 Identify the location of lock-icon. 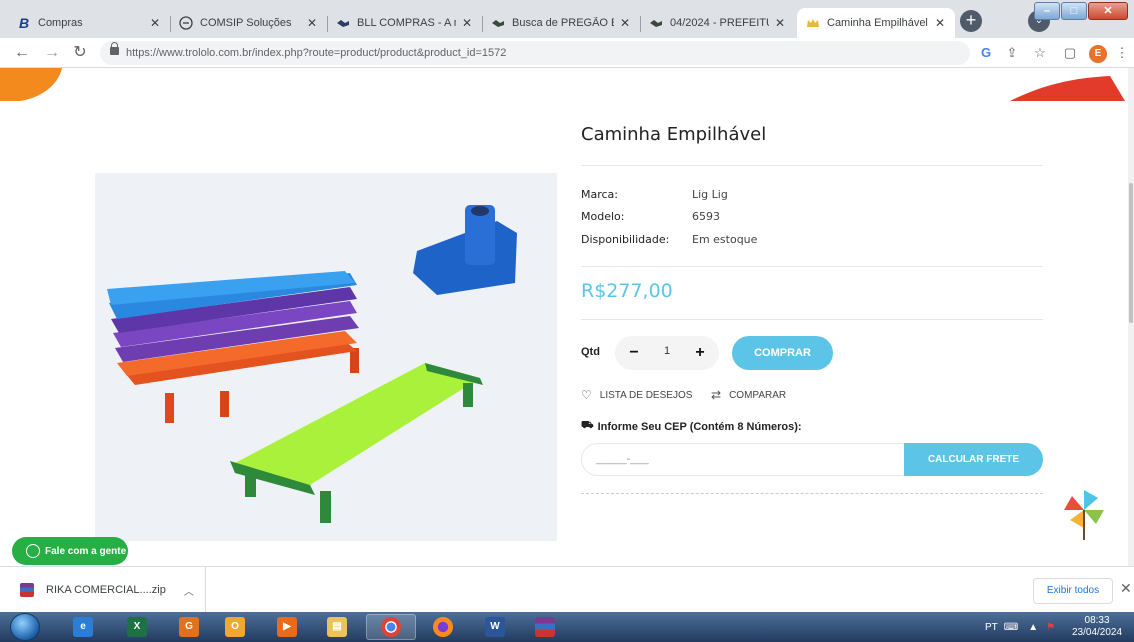
(114, 48).